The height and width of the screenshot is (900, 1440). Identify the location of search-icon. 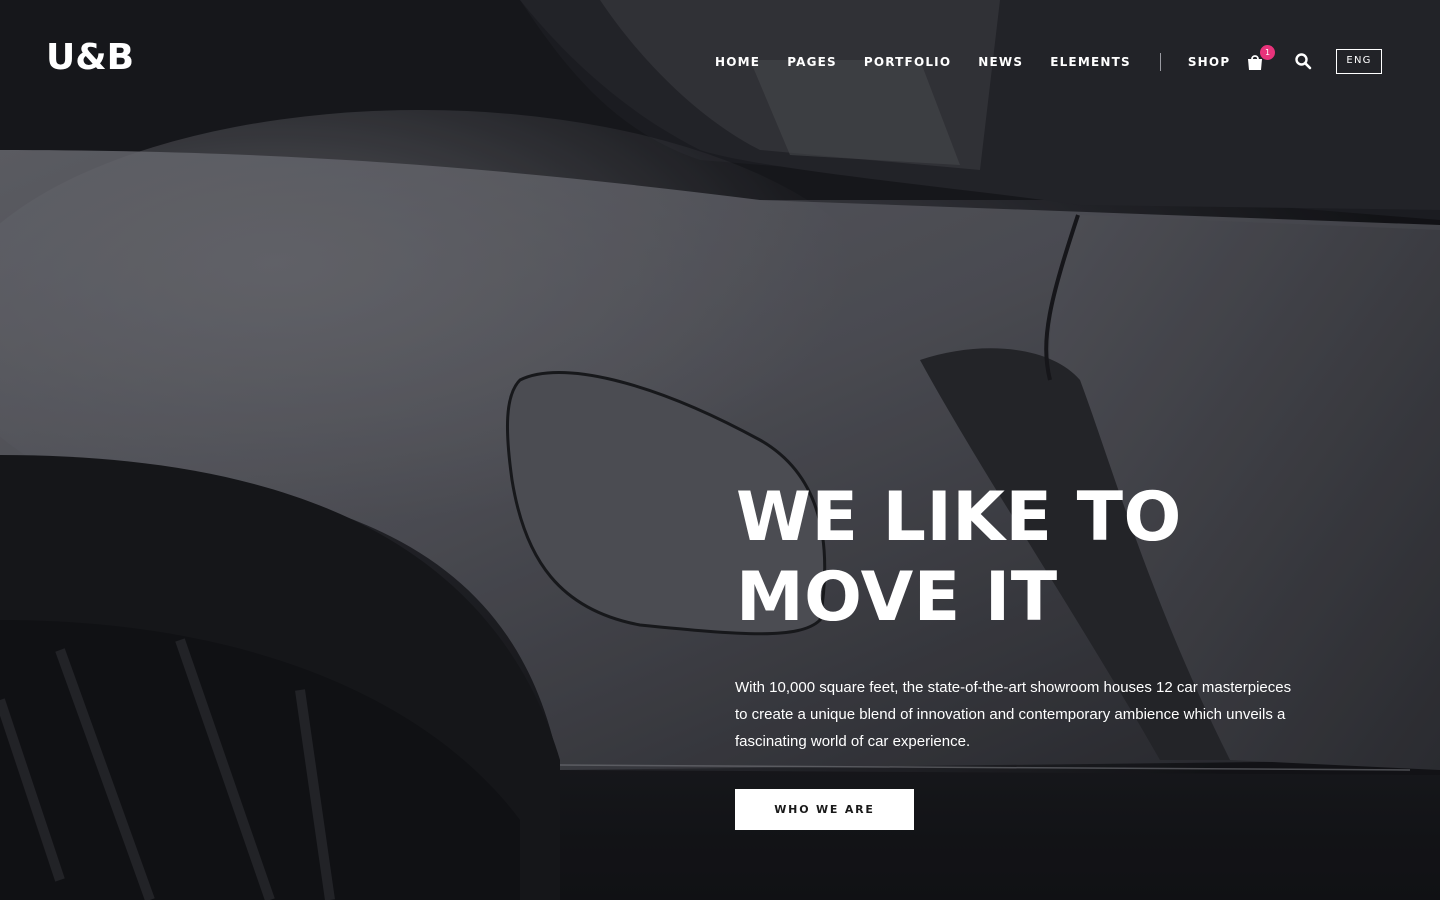
(1303, 61).